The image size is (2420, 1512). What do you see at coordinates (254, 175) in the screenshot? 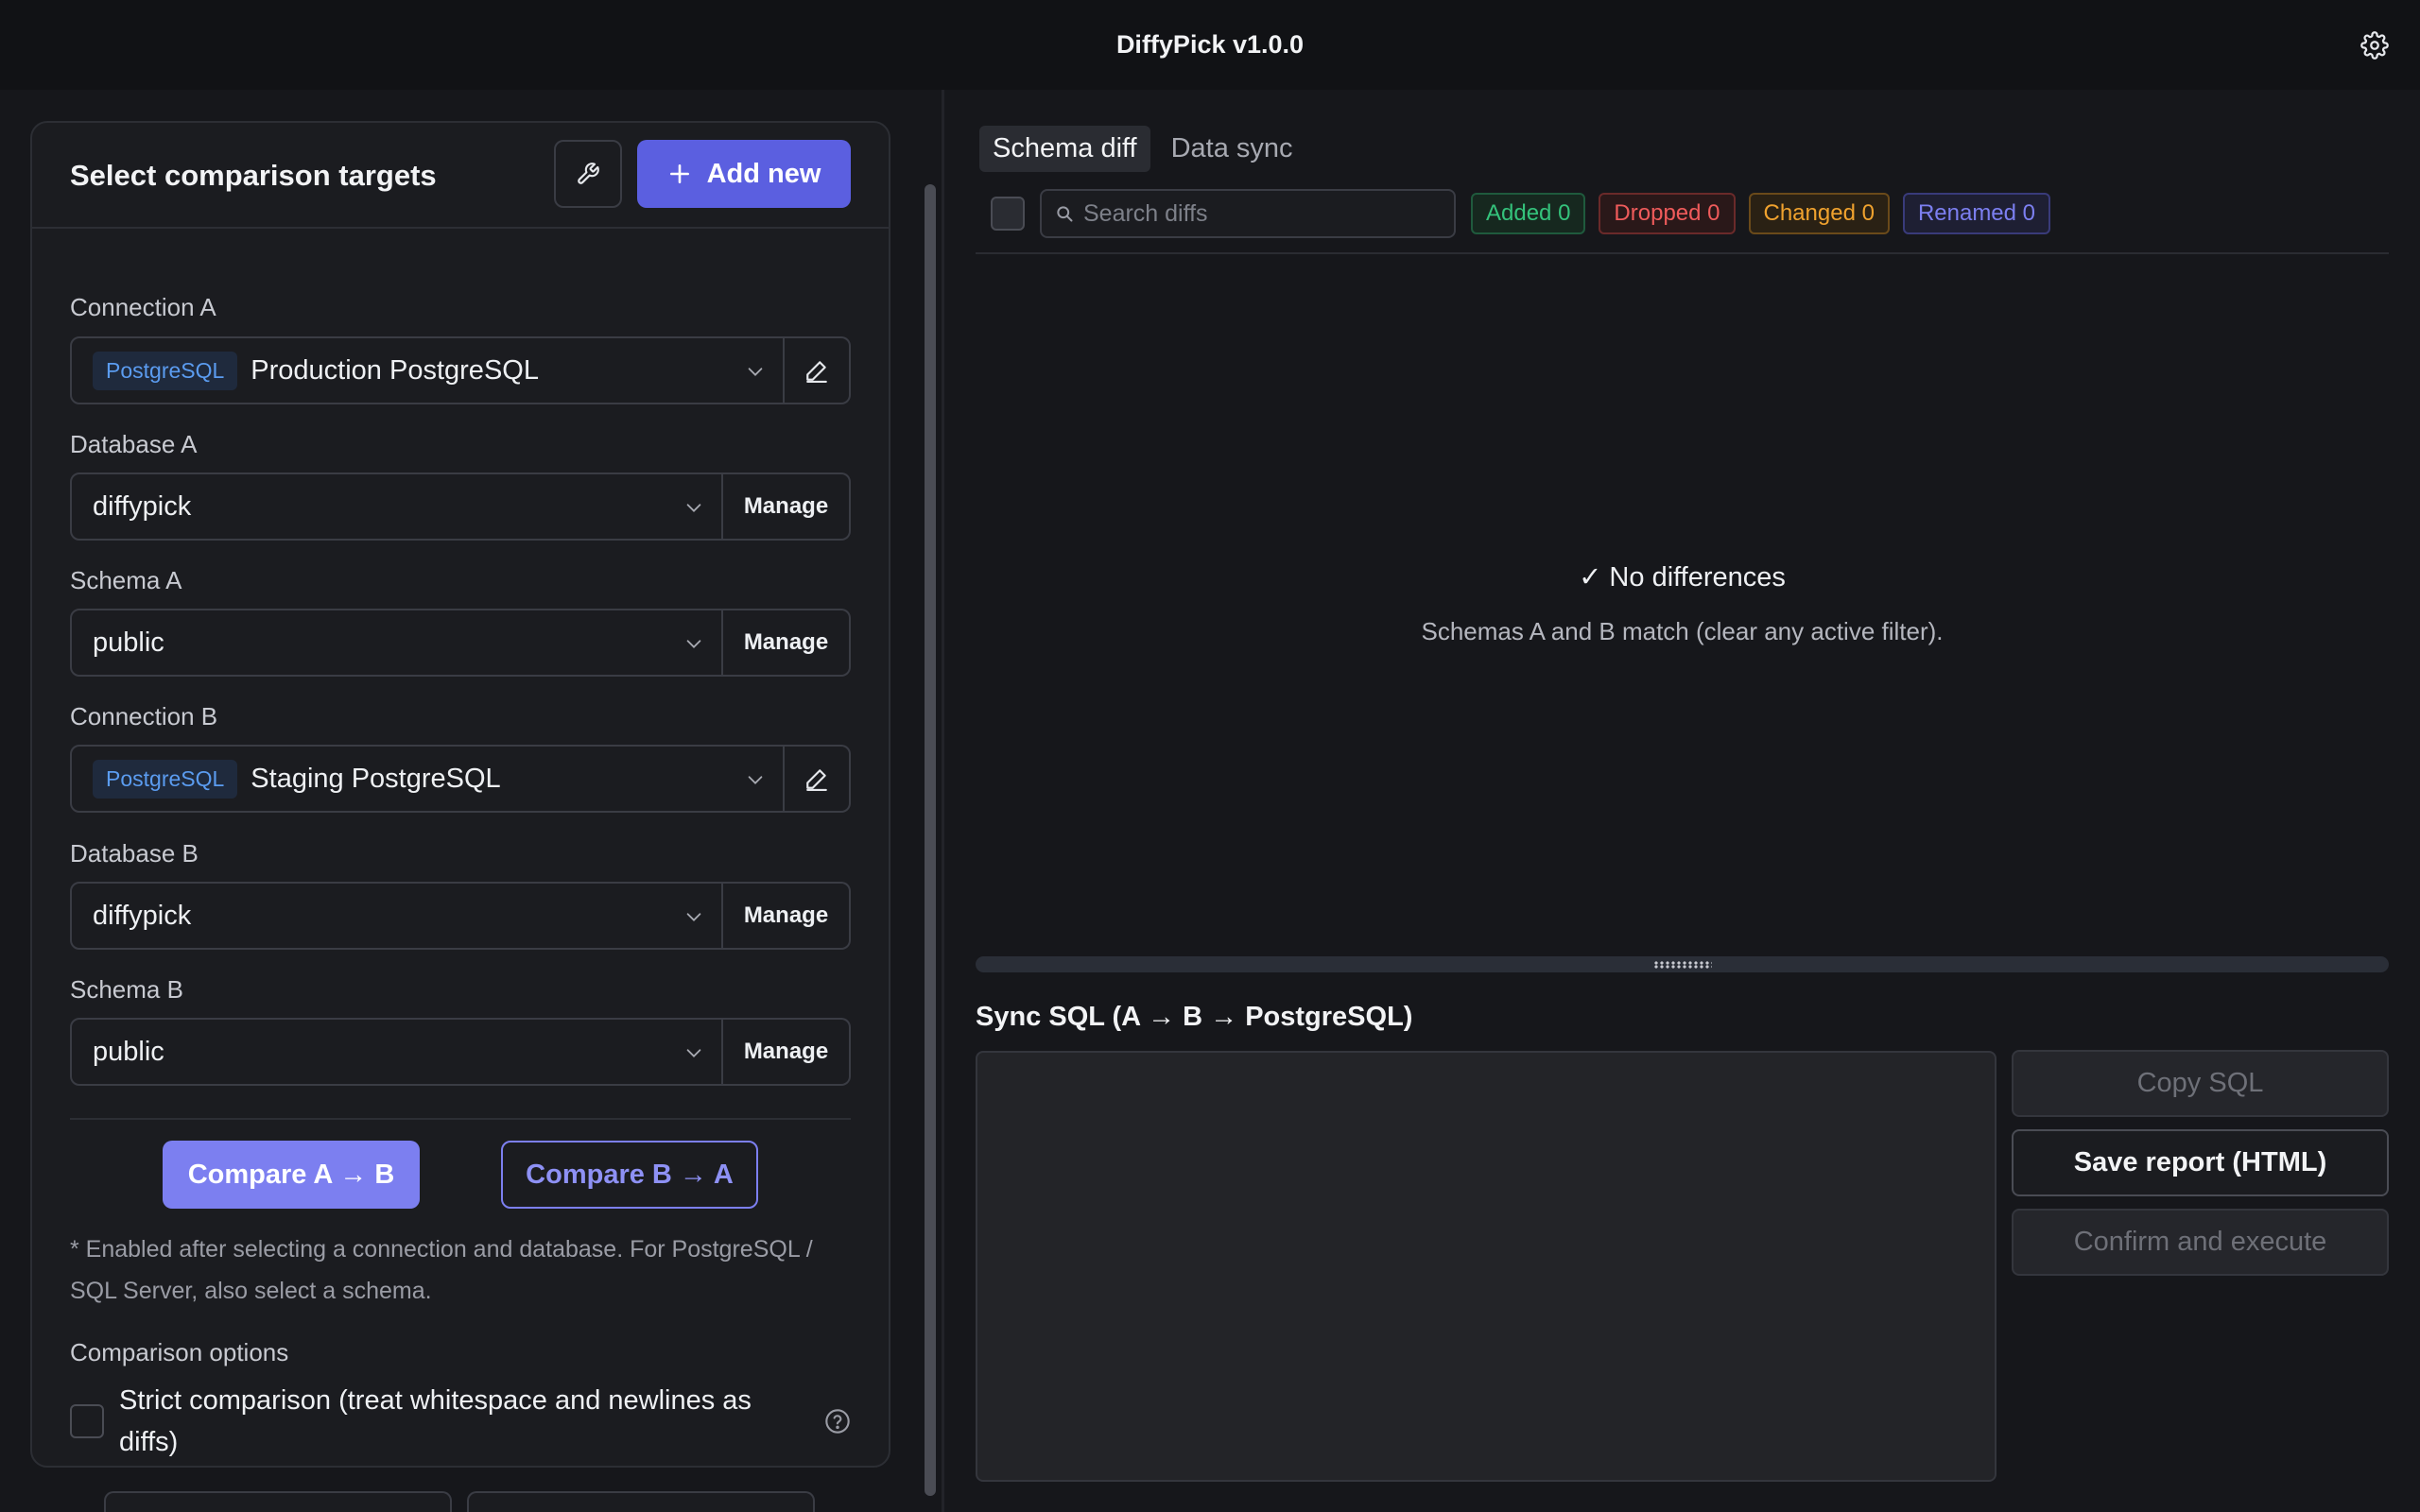
I see `card-title: Select comparison targets` at bounding box center [254, 175].